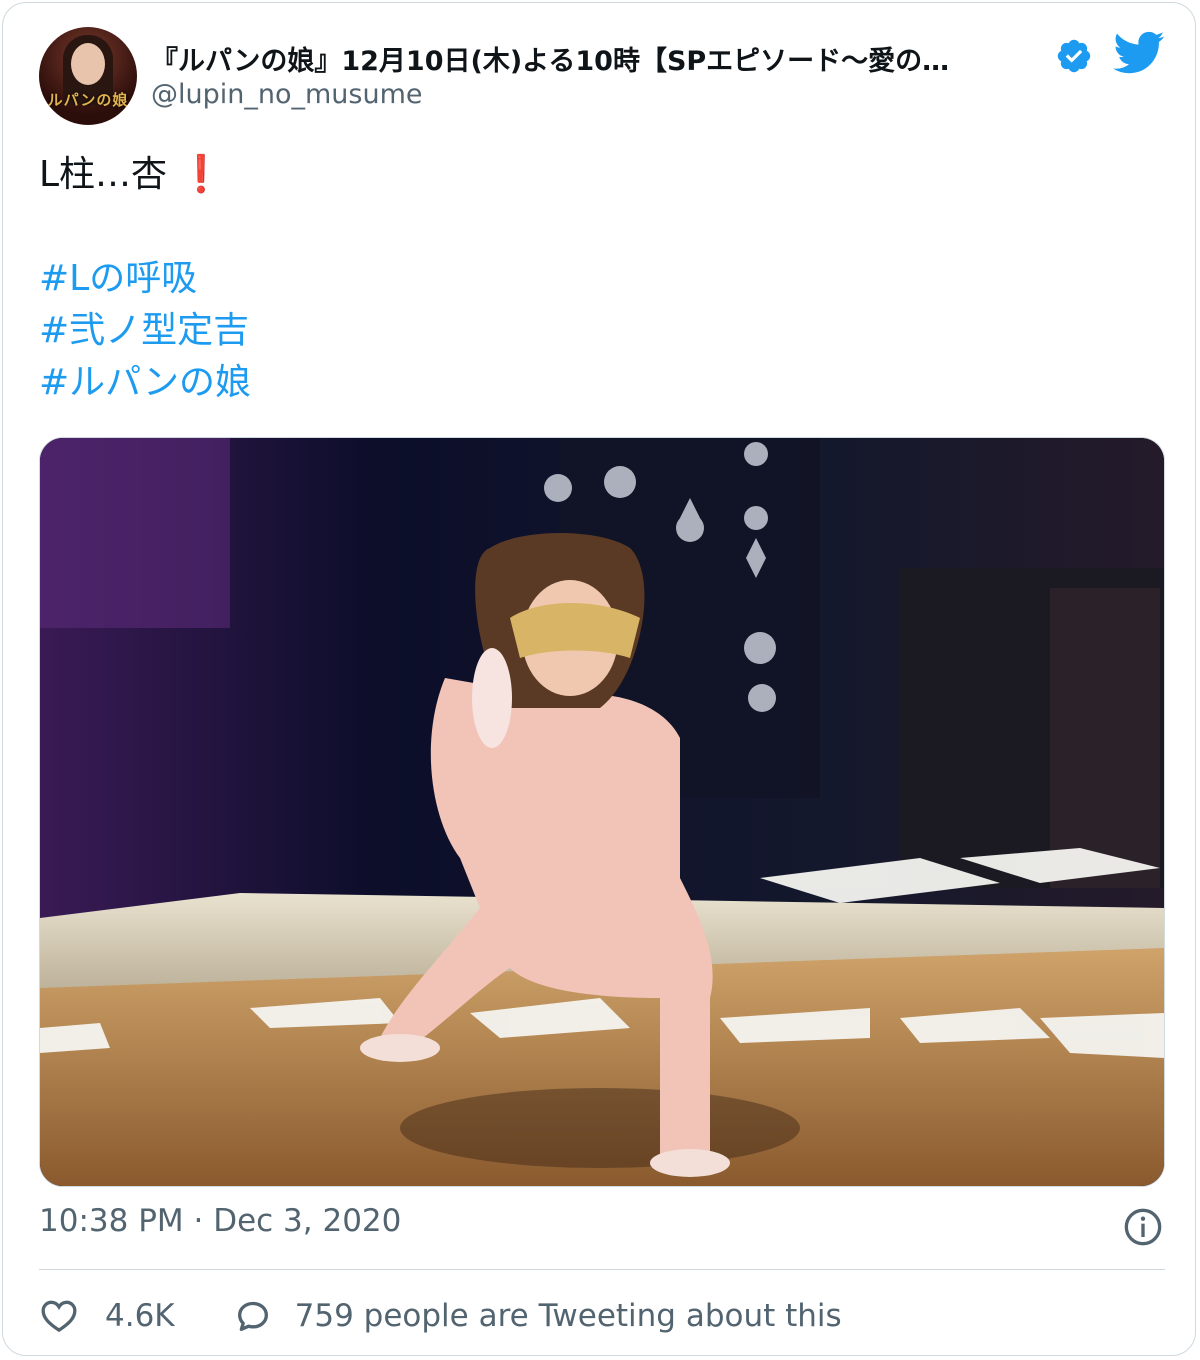 Image resolution: width=1200 pixels, height=1360 pixels. What do you see at coordinates (140, 1316) in the screenshot?
I see `like-count: 4.6K` at bounding box center [140, 1316].